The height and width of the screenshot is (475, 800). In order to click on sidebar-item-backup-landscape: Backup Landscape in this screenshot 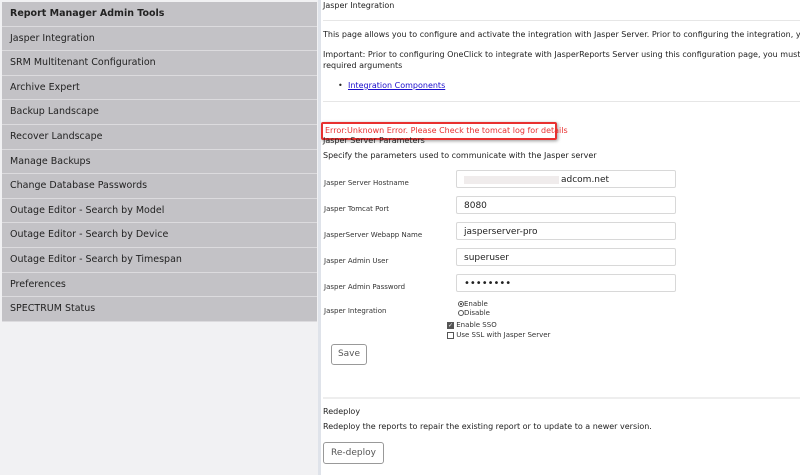, I will do `click(159, 112)`.